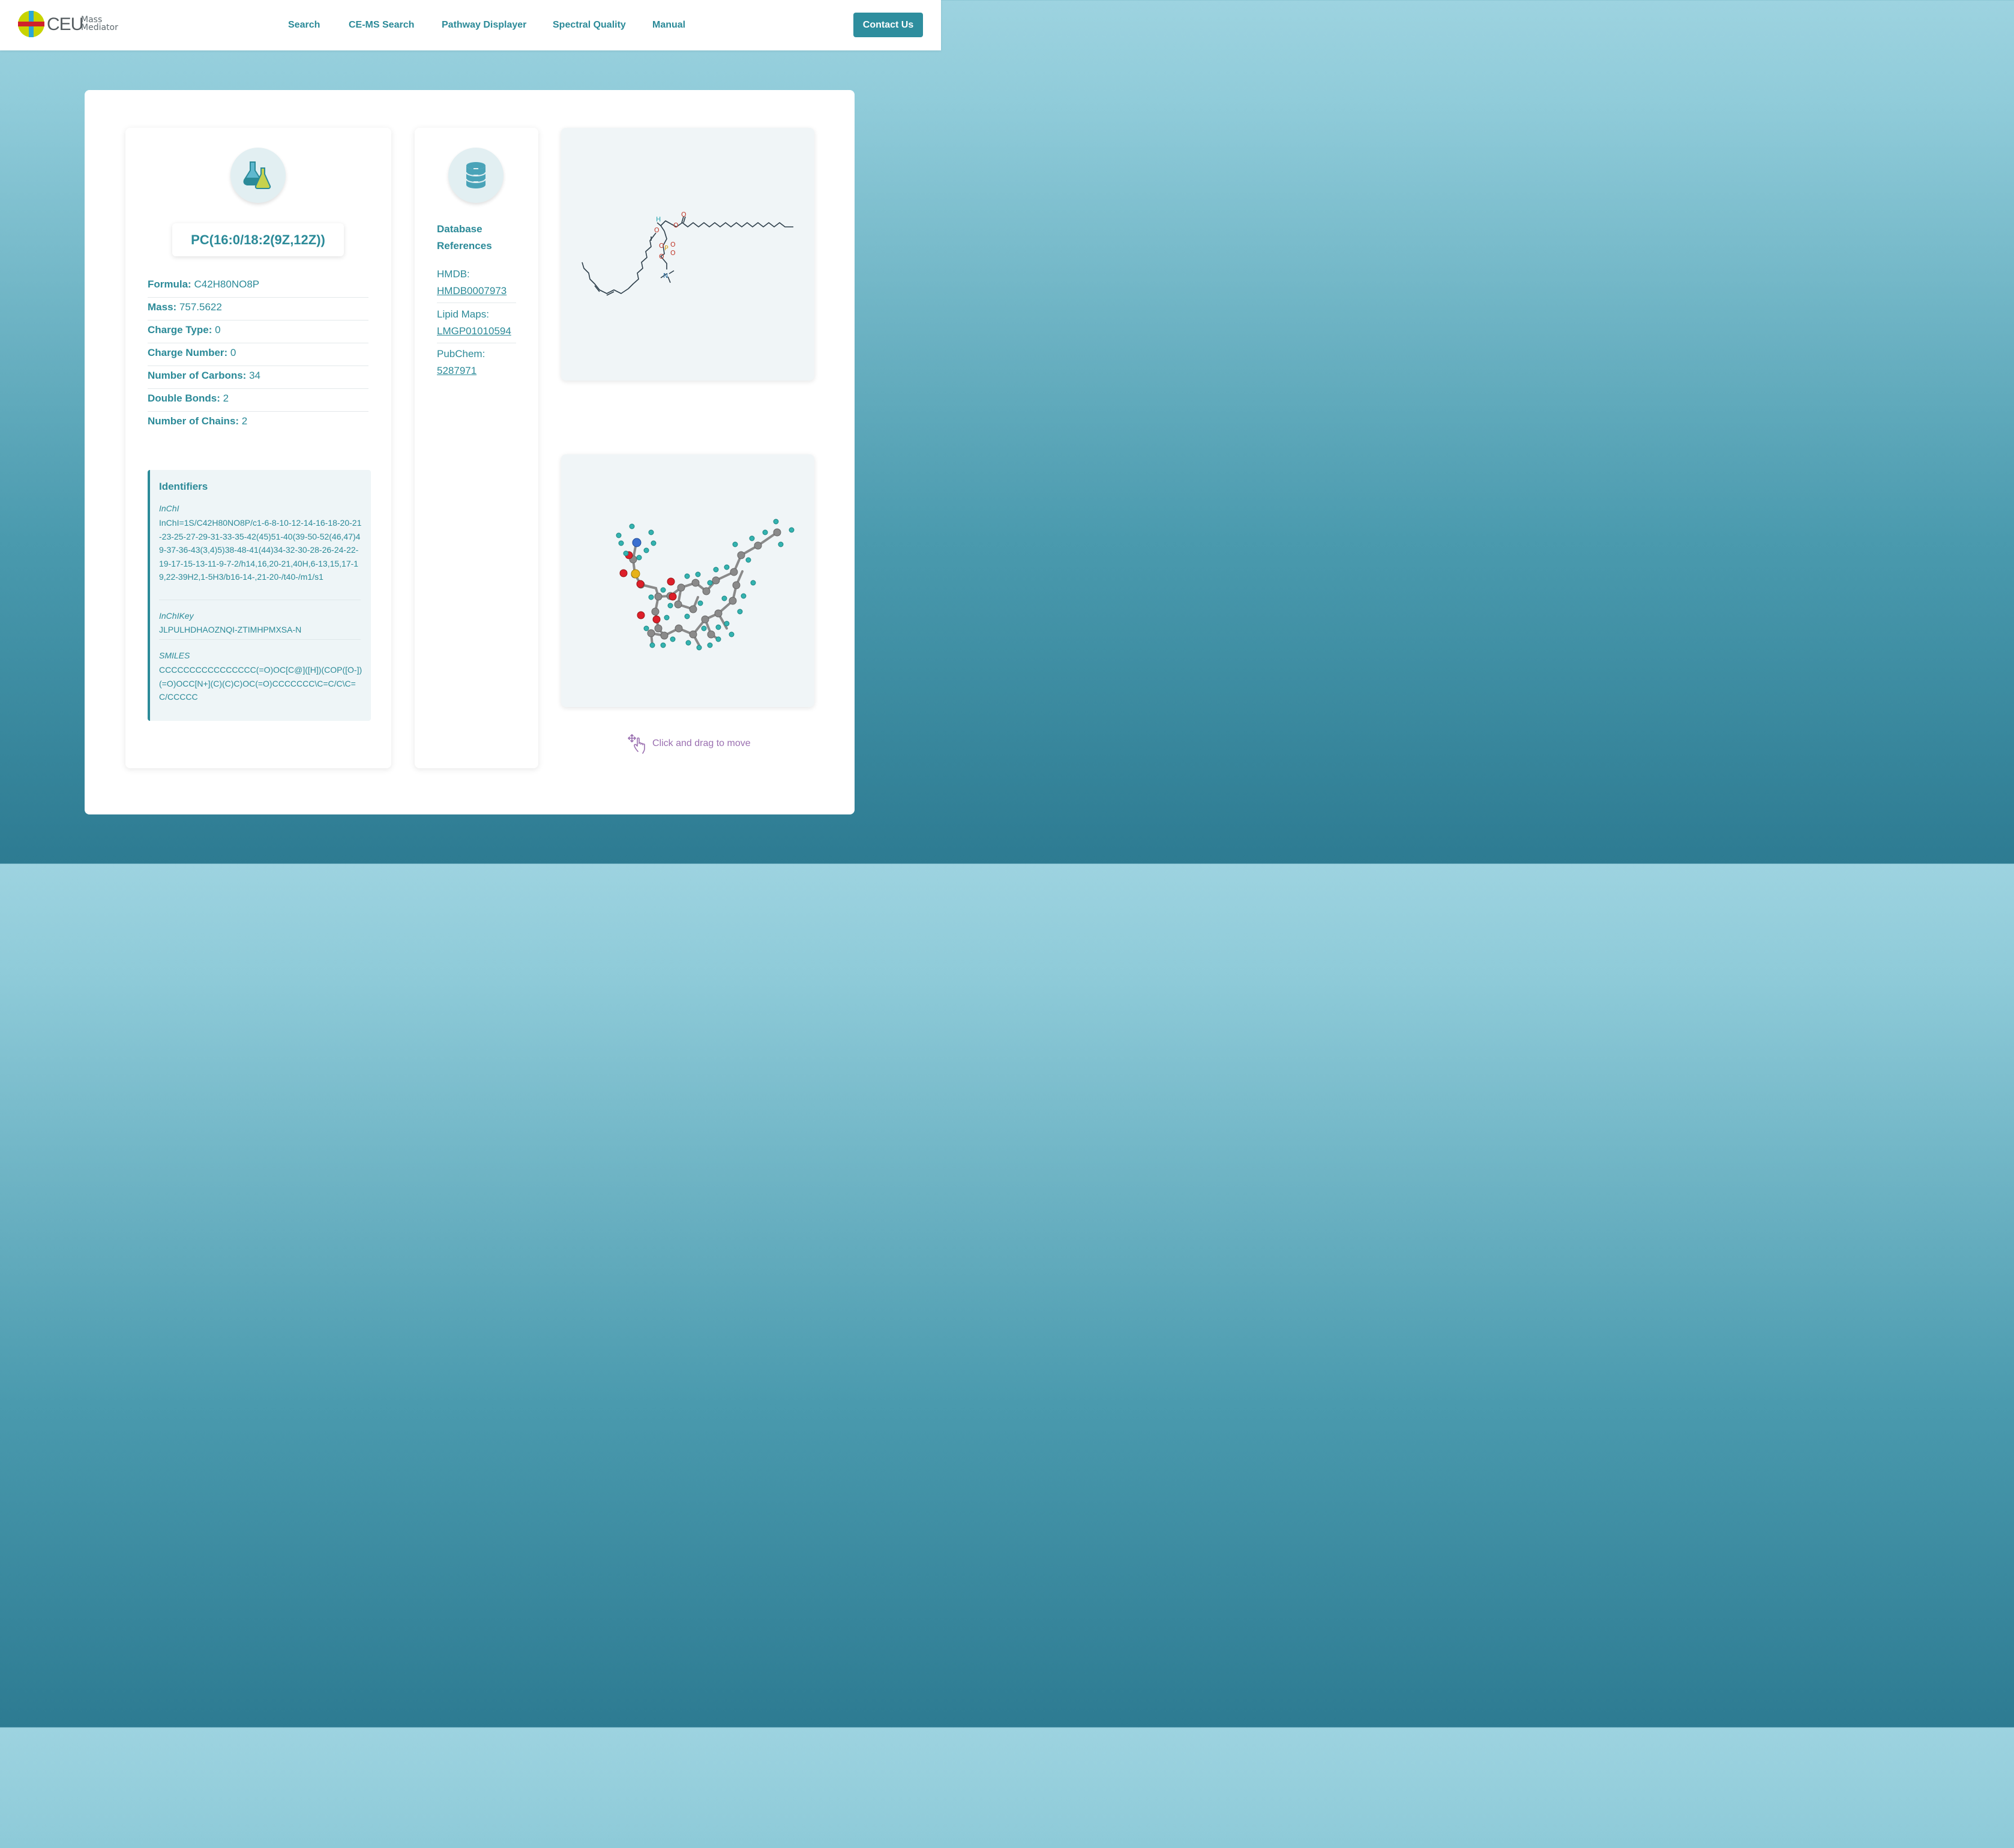 The image size is (2014, 1848). I want to click on inchikey-value: JLPULHDHAOZNQI-ZTIMHPMXSA-N, so click(230, 629).